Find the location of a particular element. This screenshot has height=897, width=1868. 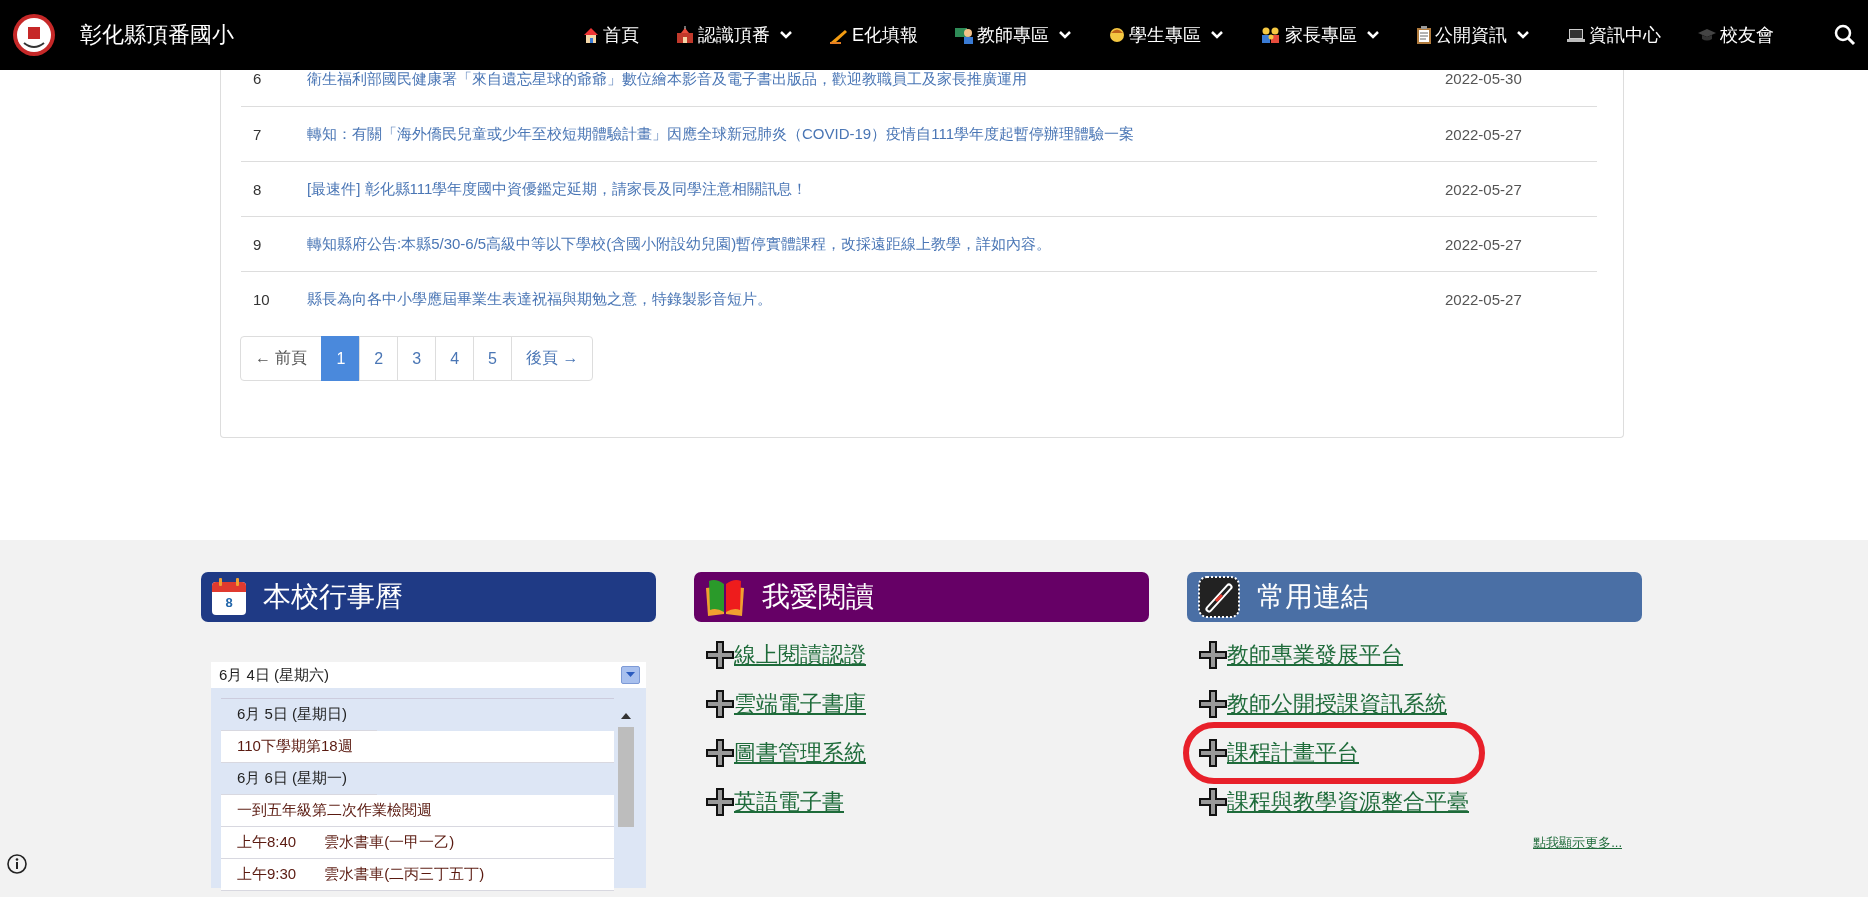

calendar-event: 110下學期第18週 is located at coordinates (417, 747).